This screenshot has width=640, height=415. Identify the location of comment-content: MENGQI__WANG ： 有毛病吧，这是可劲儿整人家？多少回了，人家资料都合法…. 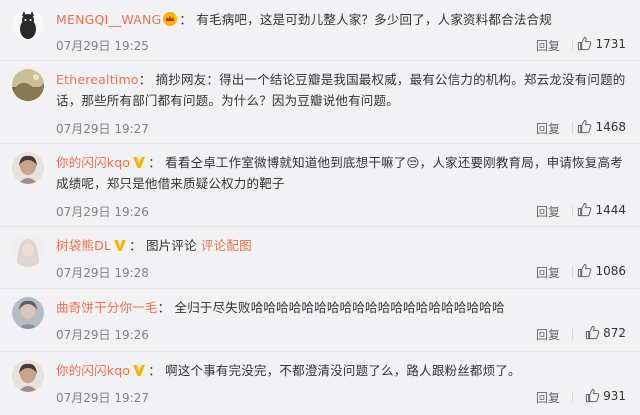
(341, 19).